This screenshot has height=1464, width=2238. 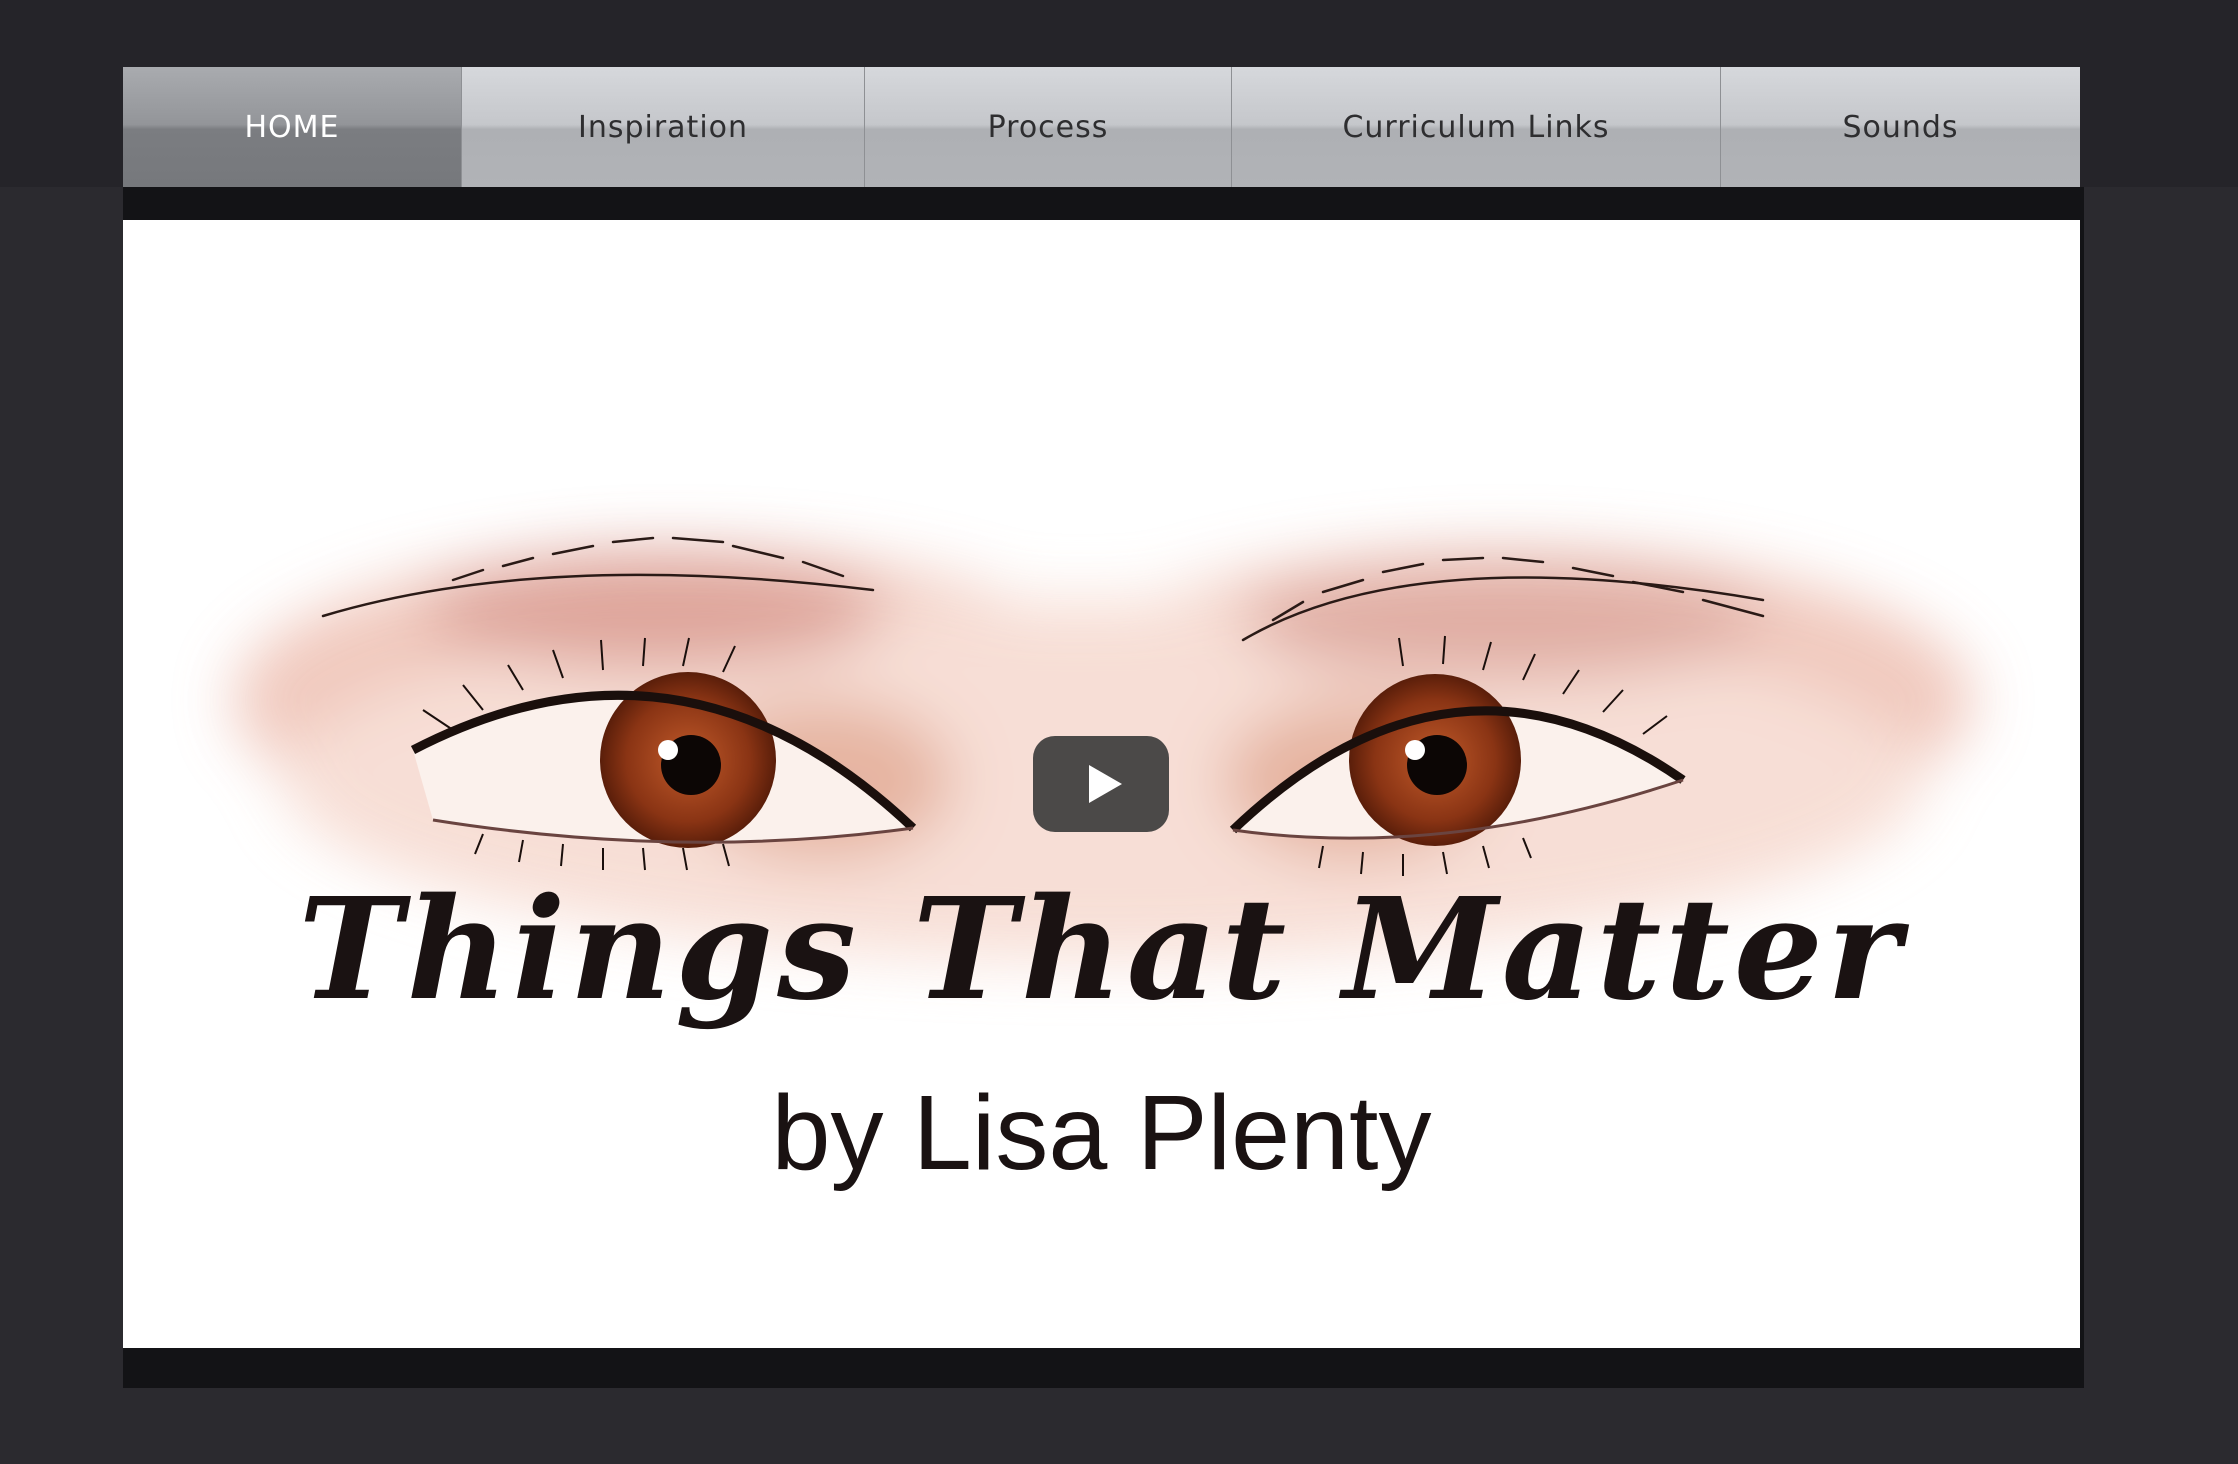 What do you see at coordinates (1900, 127) in the screenshot?
I see `nav-sounds: Sounds` at bounding box center [1900, 127].